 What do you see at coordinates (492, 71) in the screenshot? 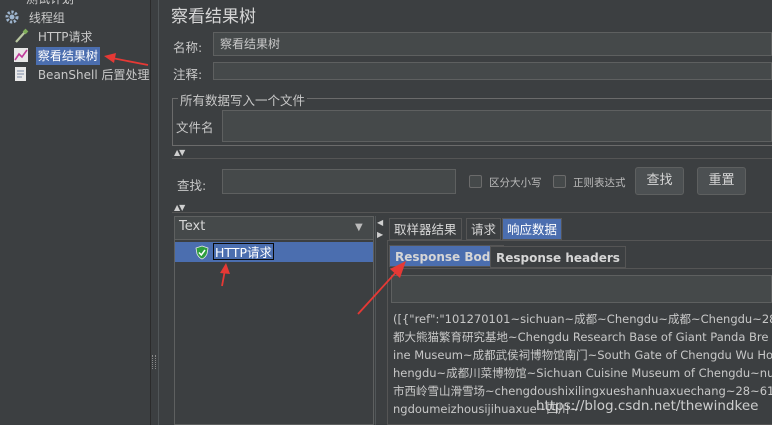
I see `comment-input` at bounding box center [492, 71].